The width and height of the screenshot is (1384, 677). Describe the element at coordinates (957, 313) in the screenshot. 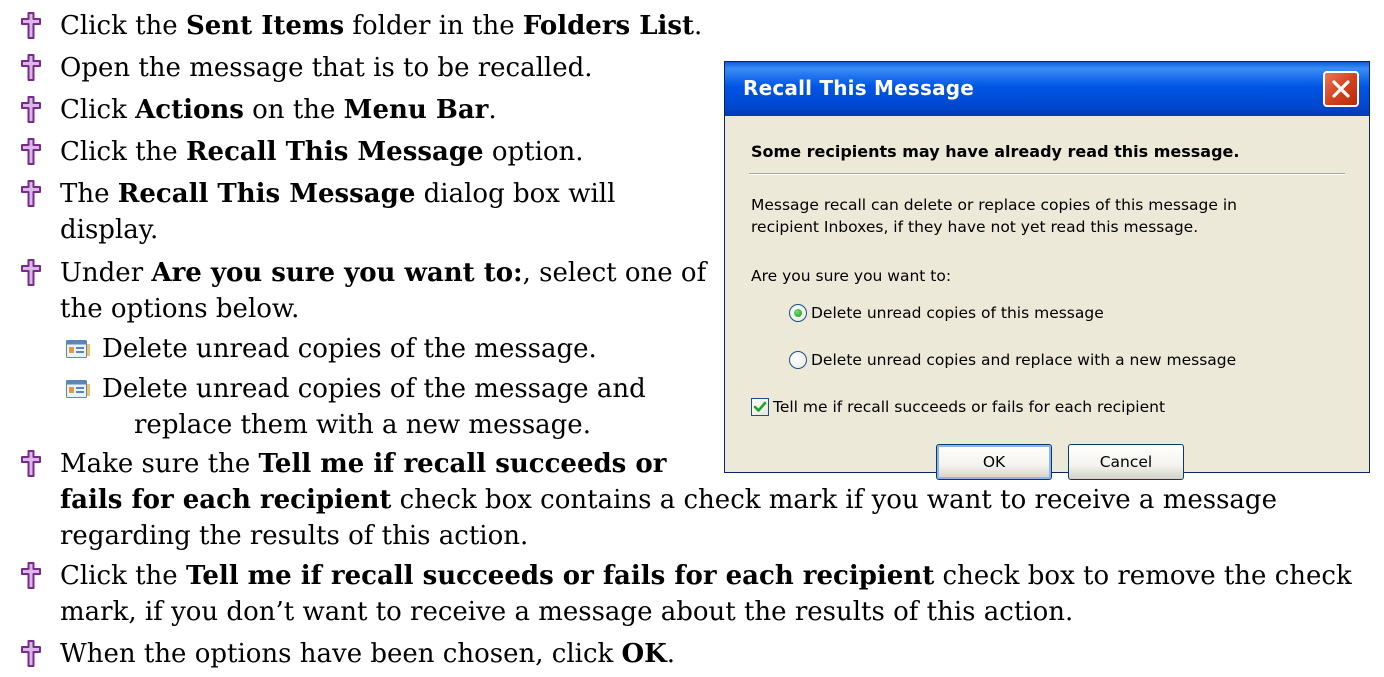

I see `option-delete-unread-label: Delete unread copies of this message` at that location.